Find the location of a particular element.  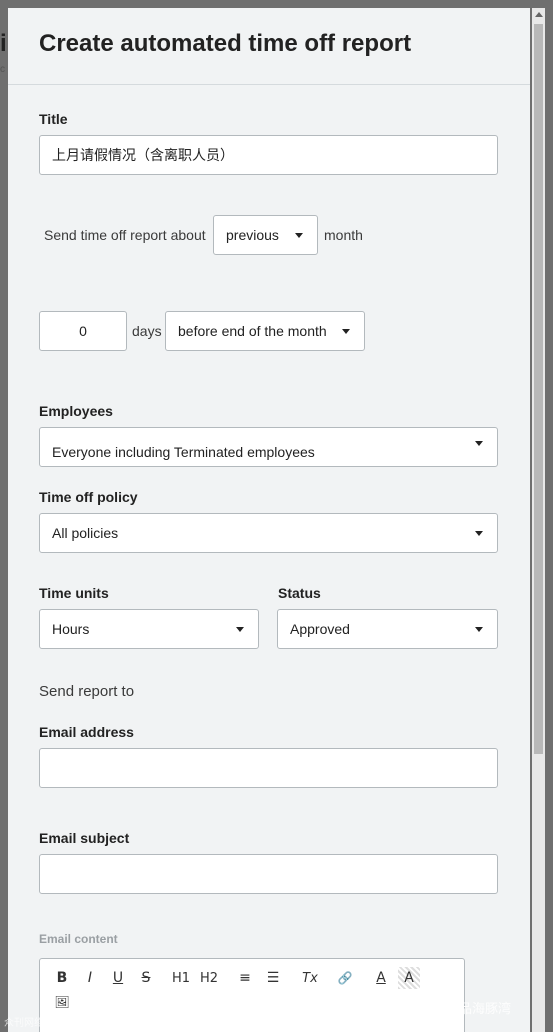

italic-icon: I is located at coordinates (90, 978).